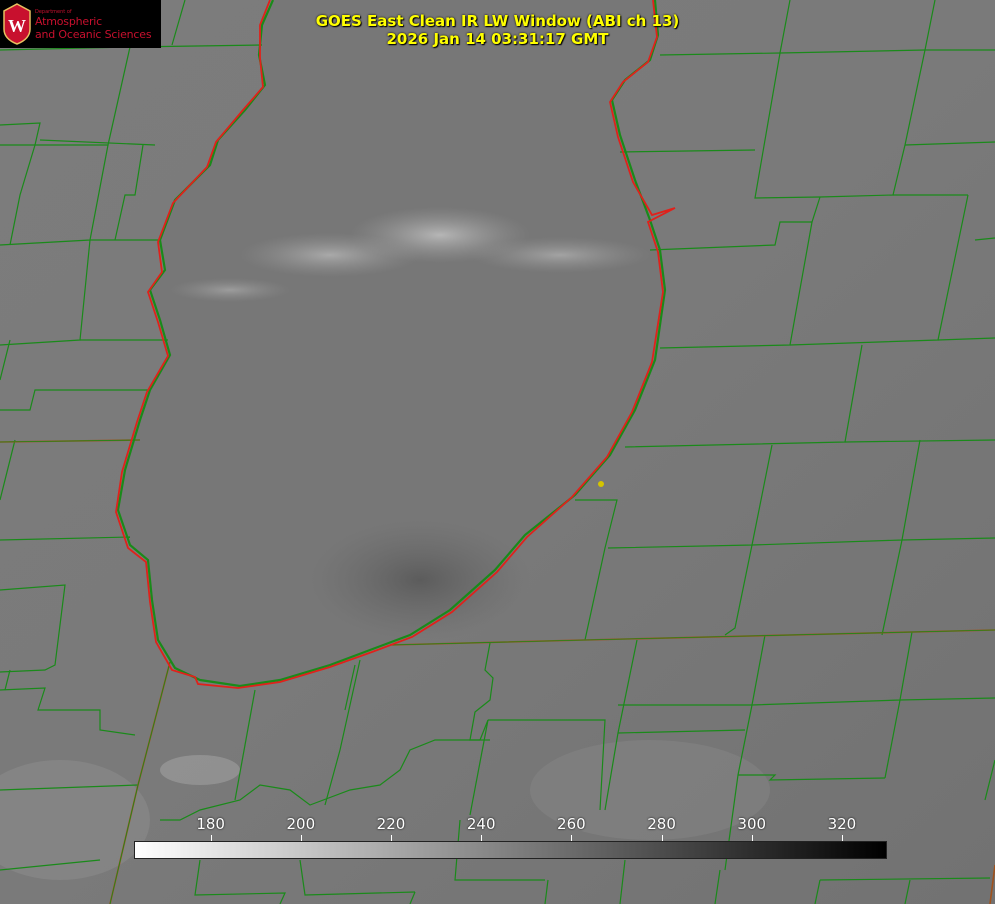 Image resolution: width=995 pixels, height=904 pixels. What do you see at coordinates (301, 824) in the screenshot?
I see `colorbar-tick-label: 200` at bounding box center [301, 824].